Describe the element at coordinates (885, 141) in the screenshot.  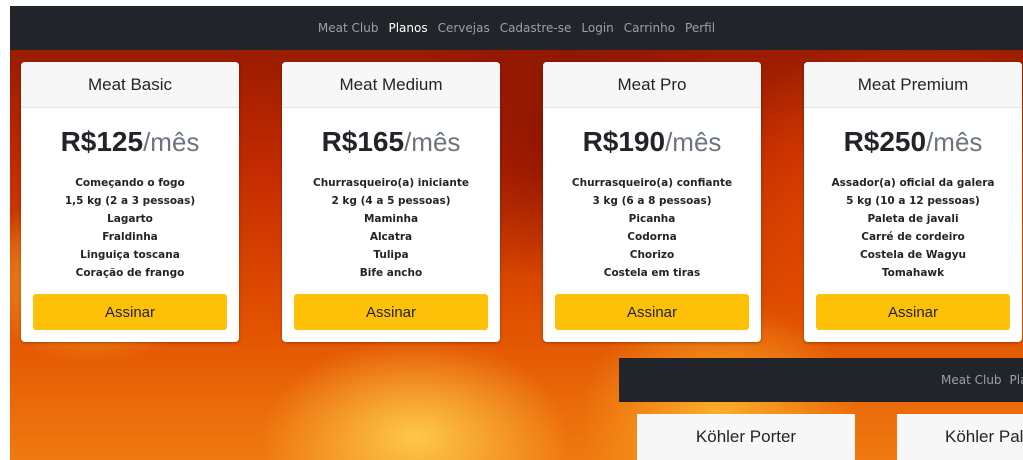
I see `price-amount: R$250` at that location.